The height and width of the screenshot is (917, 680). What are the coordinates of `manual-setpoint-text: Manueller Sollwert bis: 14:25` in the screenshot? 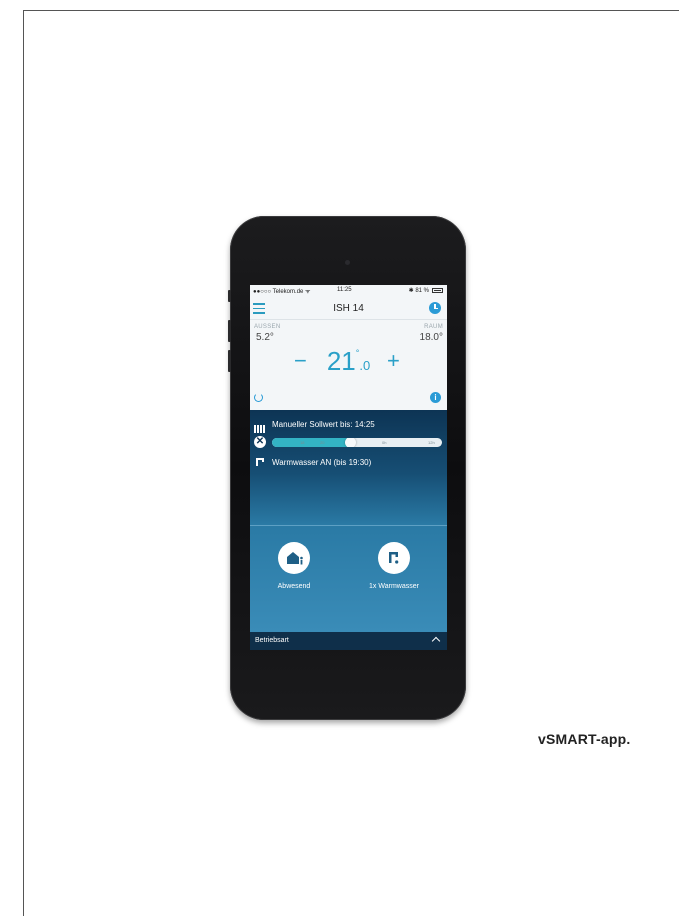 It's located at (323, 424).